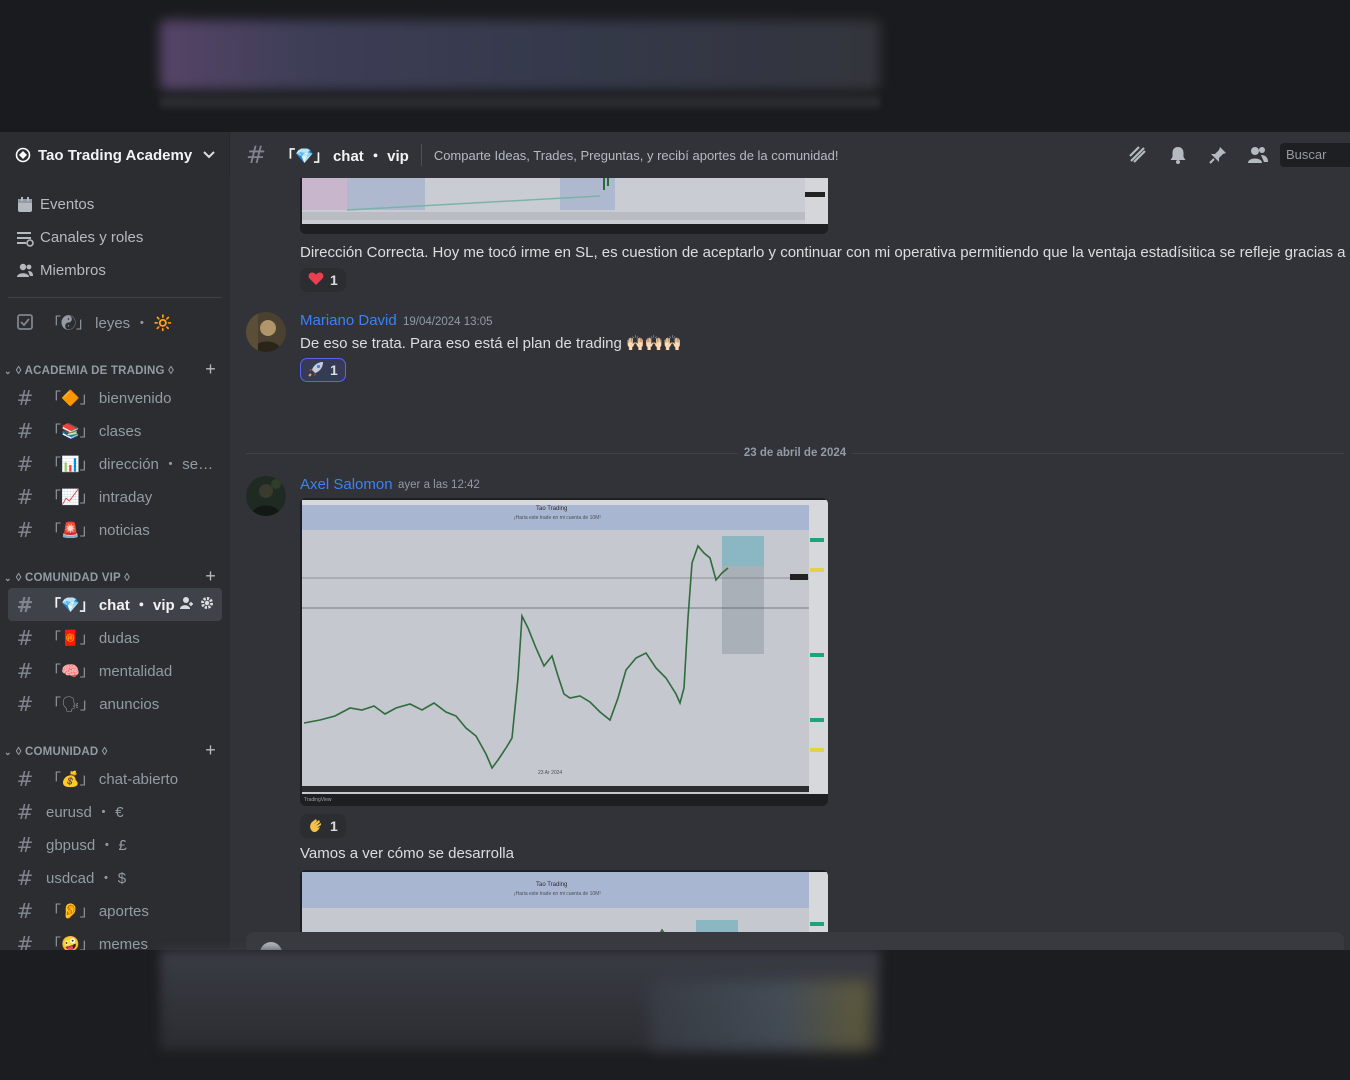 This screenshot has width=1350, height=1080. What do you see at coordinates (93, 638) in the screenshot?
I see `channel-label: 「🧧」 dudas` at bounding box center [93, 638].